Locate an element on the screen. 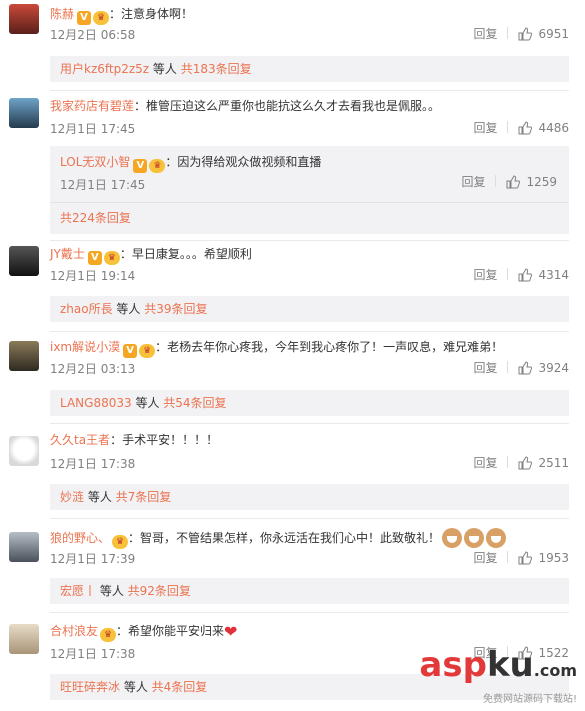  comment-actions: 回复 6951 is located at coordinates (521, 34).